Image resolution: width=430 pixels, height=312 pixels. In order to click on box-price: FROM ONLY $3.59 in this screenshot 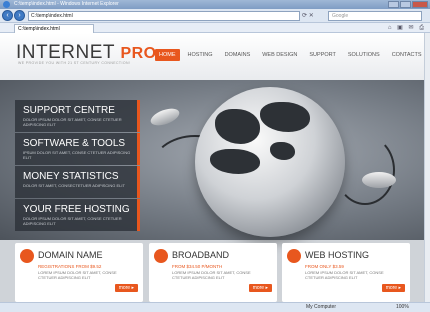, I will do `click(324, 266)`.